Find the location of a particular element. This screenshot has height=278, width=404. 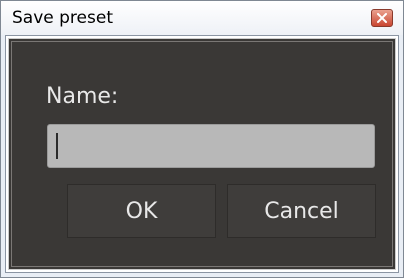

window-title: Save preset is located at coordinates (62, 18).